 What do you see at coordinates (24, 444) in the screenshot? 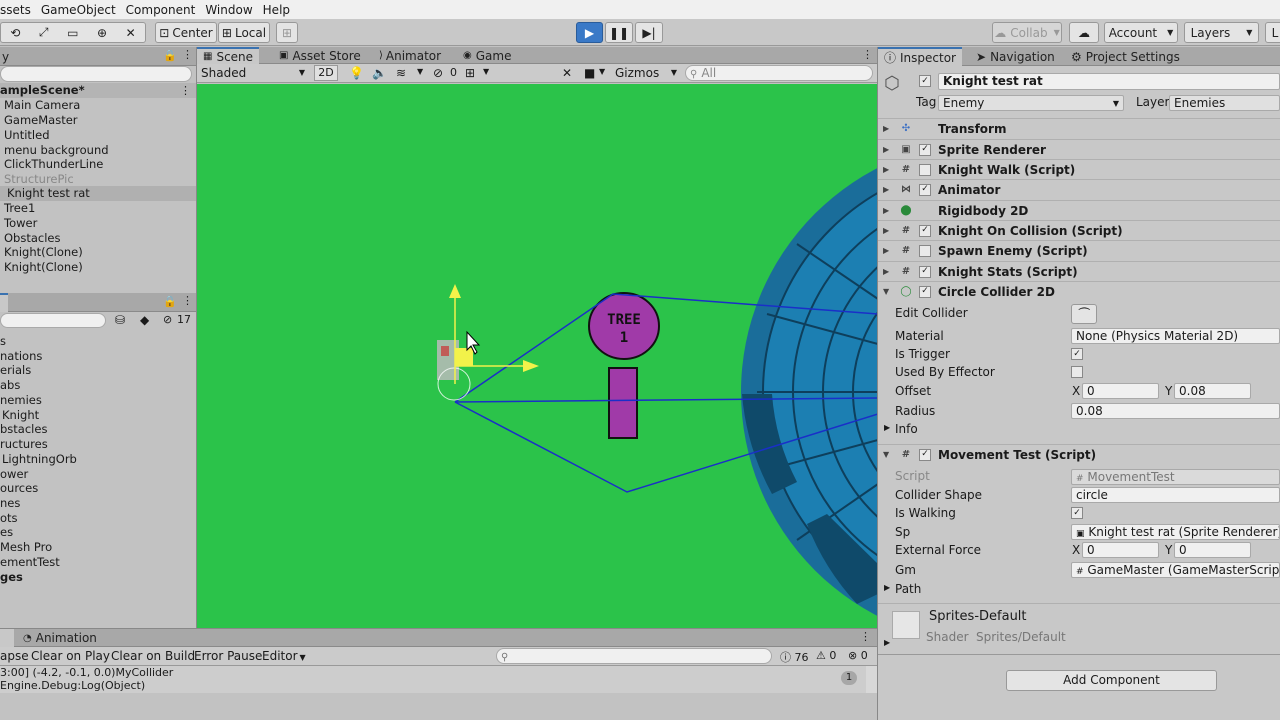
I see `project-folder: ructures` at bounding box center [24, 444].